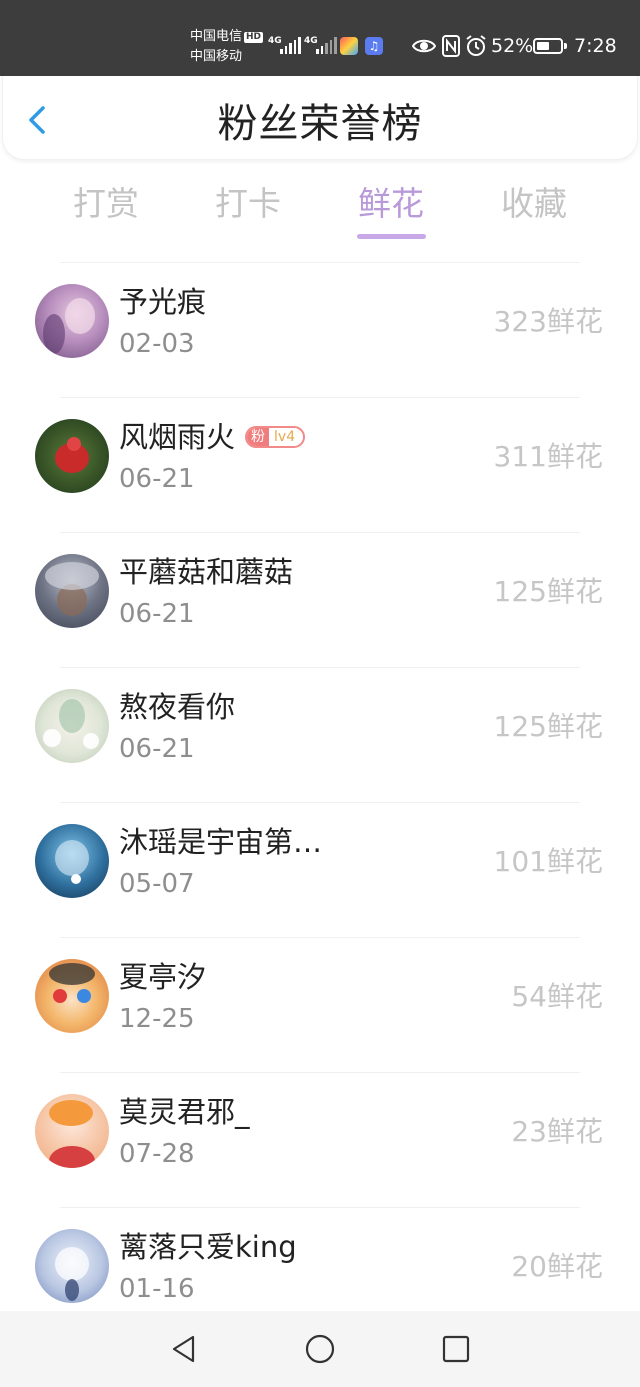 The height and width of the screenshot is (1387, 640). What do you see at coordinates (456, 1349) in the screenshot?
I see `recents-square-icon` at bounding box center [456, 1349].